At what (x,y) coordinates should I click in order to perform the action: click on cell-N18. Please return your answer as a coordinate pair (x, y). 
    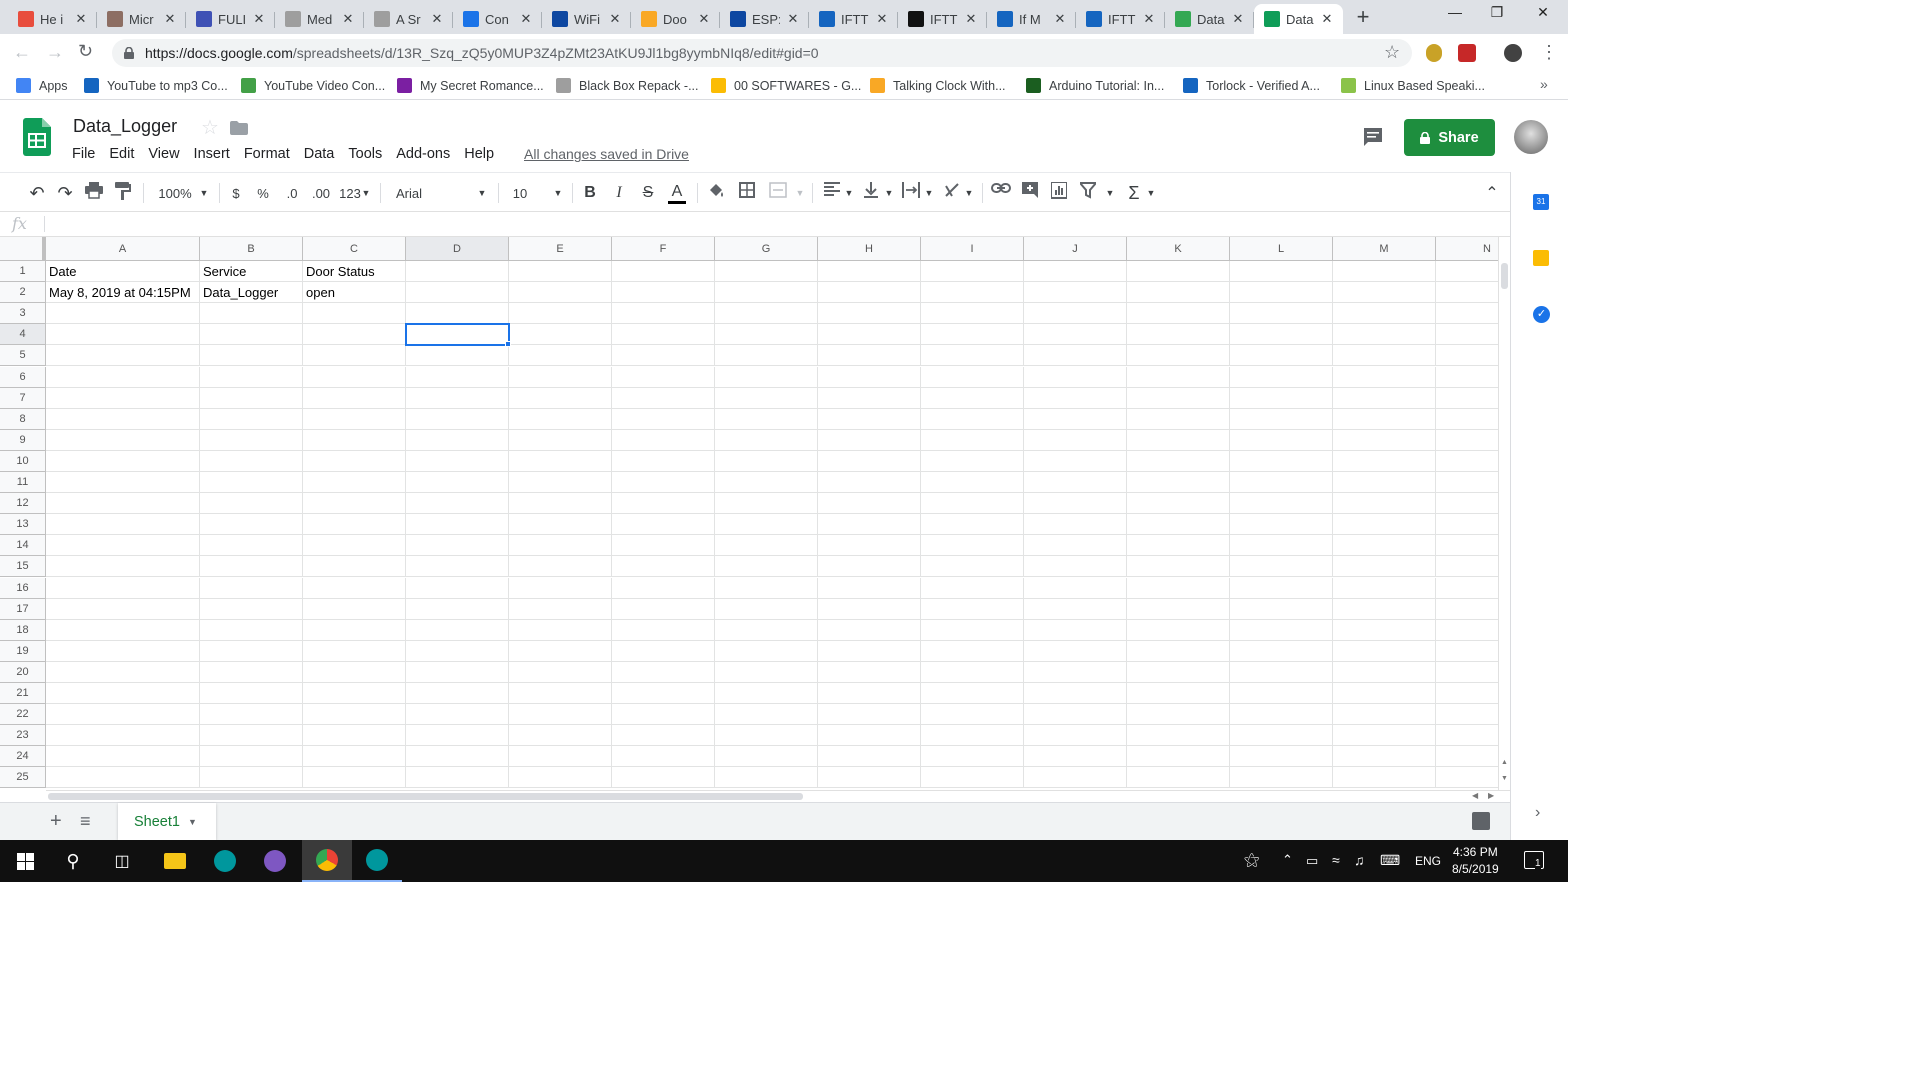
    Looking at the image, I should click on (1467, 630).